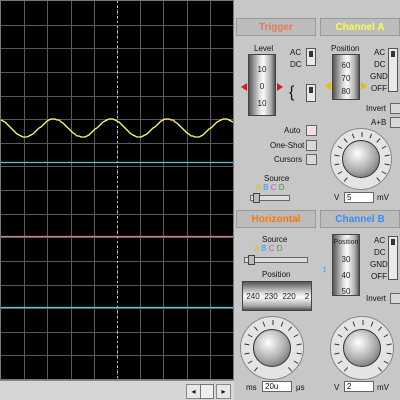 The height and width of the screenshot is (400, 400). What do you see at coordinates (379, 76) in the screenshot?
I see `channel-a-gnd-label: GND` at bounding box center [379, 76].